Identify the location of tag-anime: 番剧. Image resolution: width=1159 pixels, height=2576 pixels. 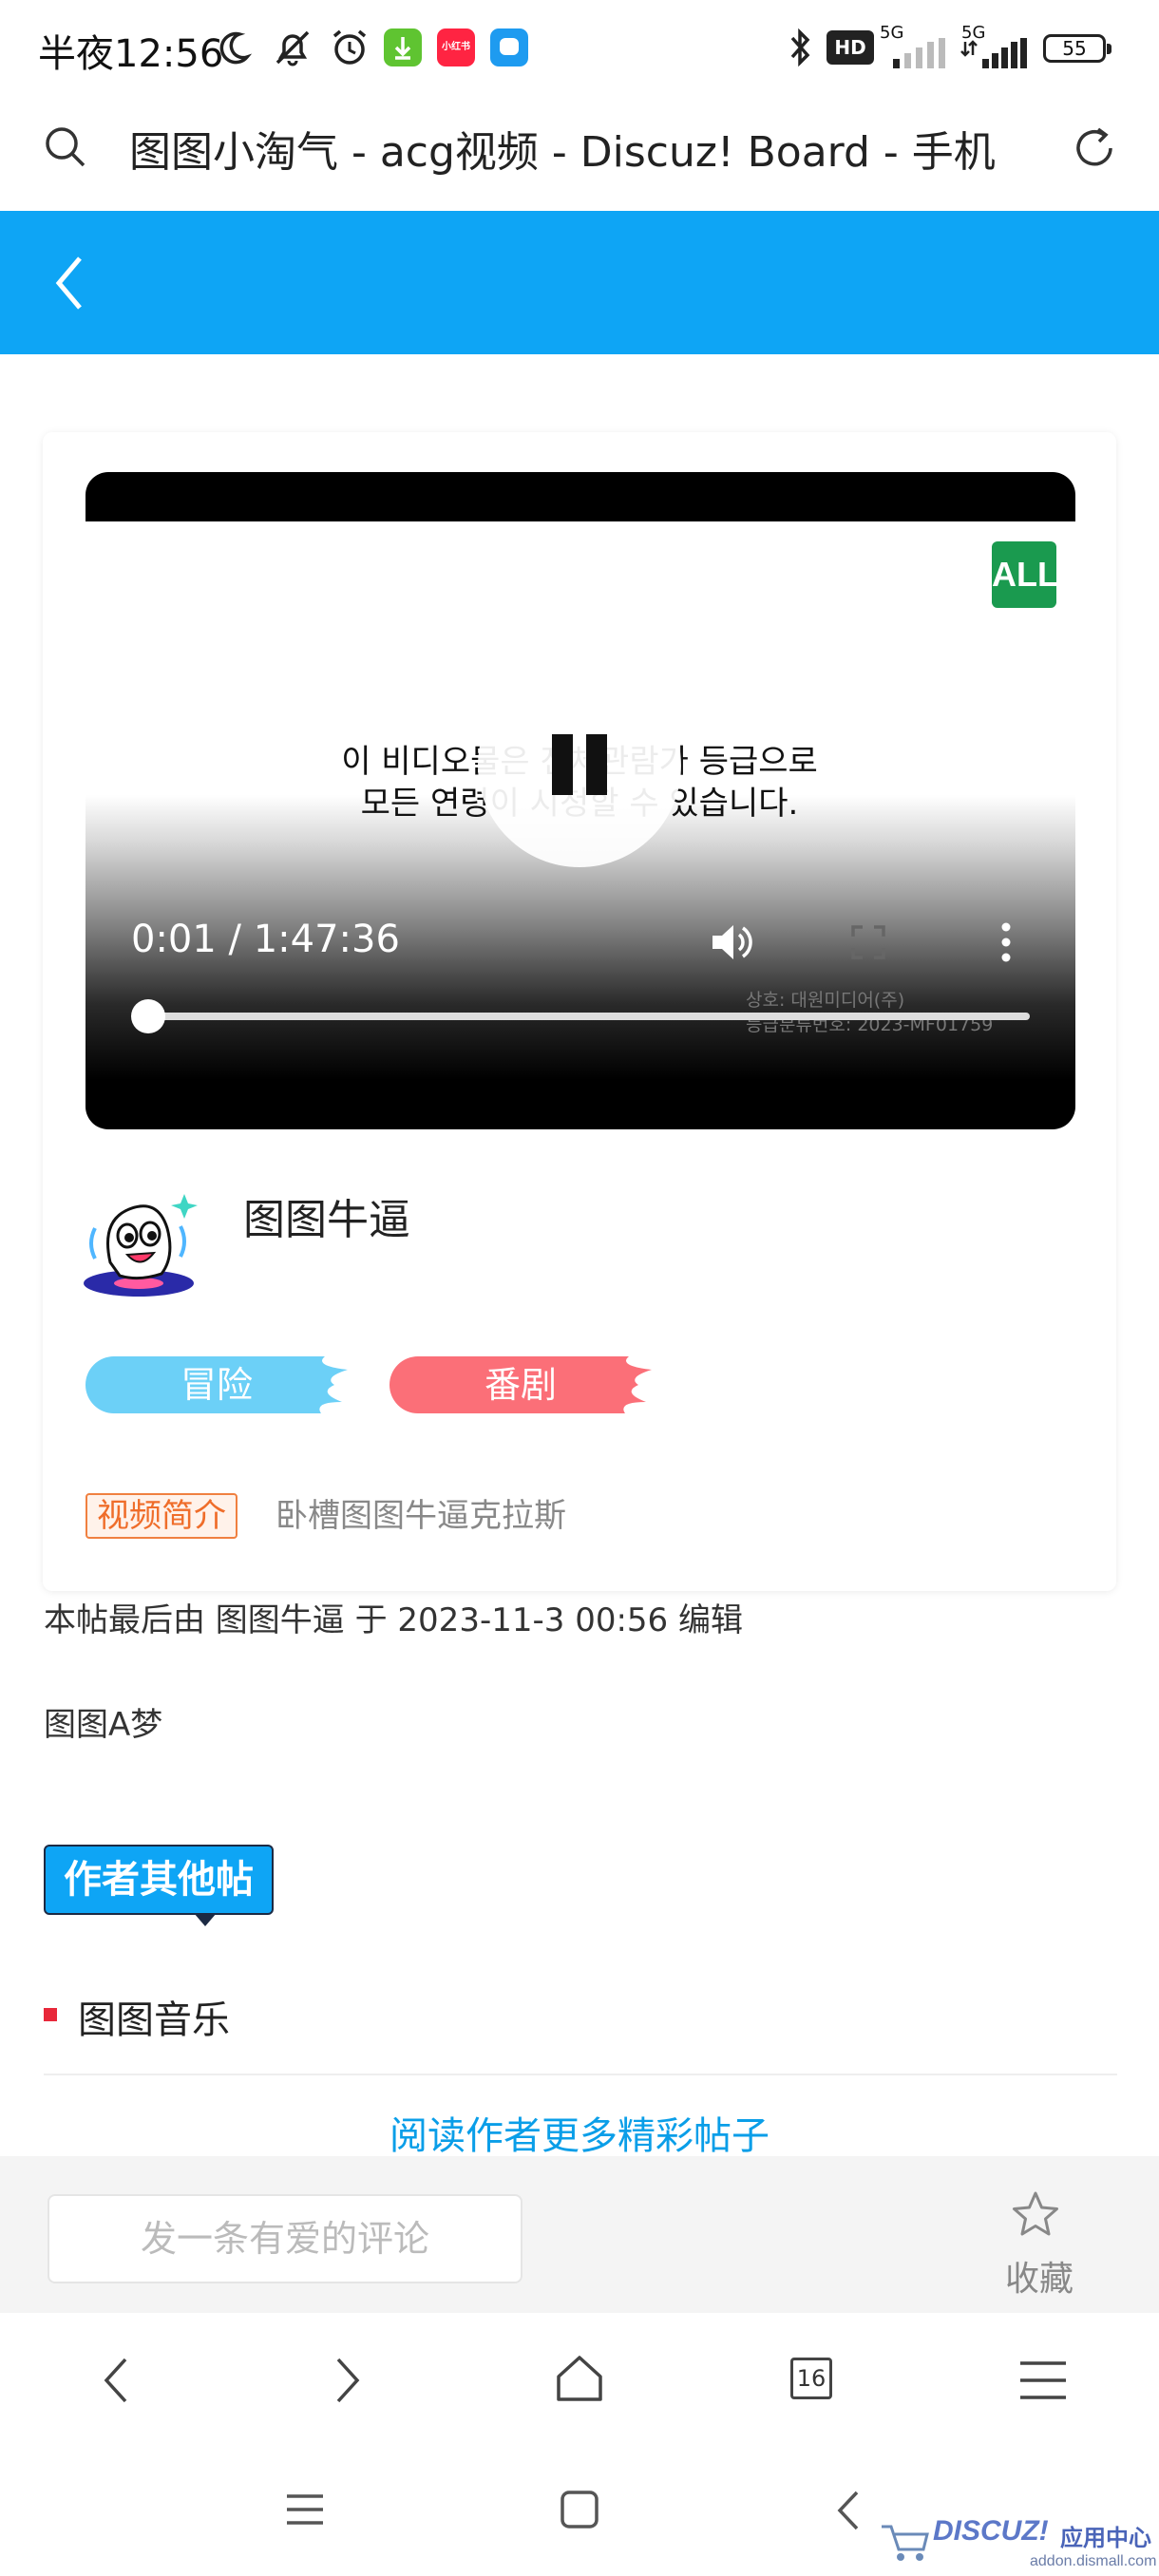
(521, 1384).